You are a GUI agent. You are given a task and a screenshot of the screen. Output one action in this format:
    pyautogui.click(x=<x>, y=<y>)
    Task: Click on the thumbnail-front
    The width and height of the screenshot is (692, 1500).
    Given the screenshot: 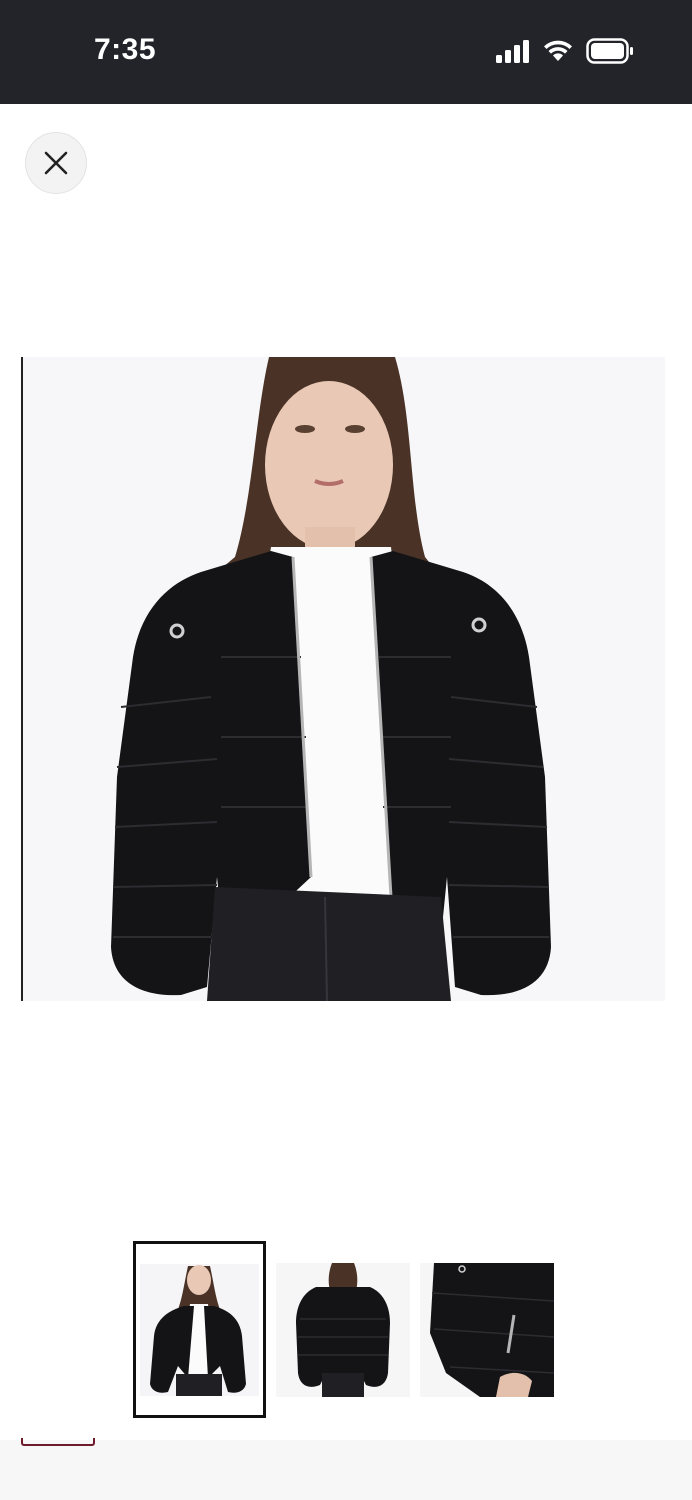 What is the action you would take?
    pyautogui.click(x=199, y=1329)
    